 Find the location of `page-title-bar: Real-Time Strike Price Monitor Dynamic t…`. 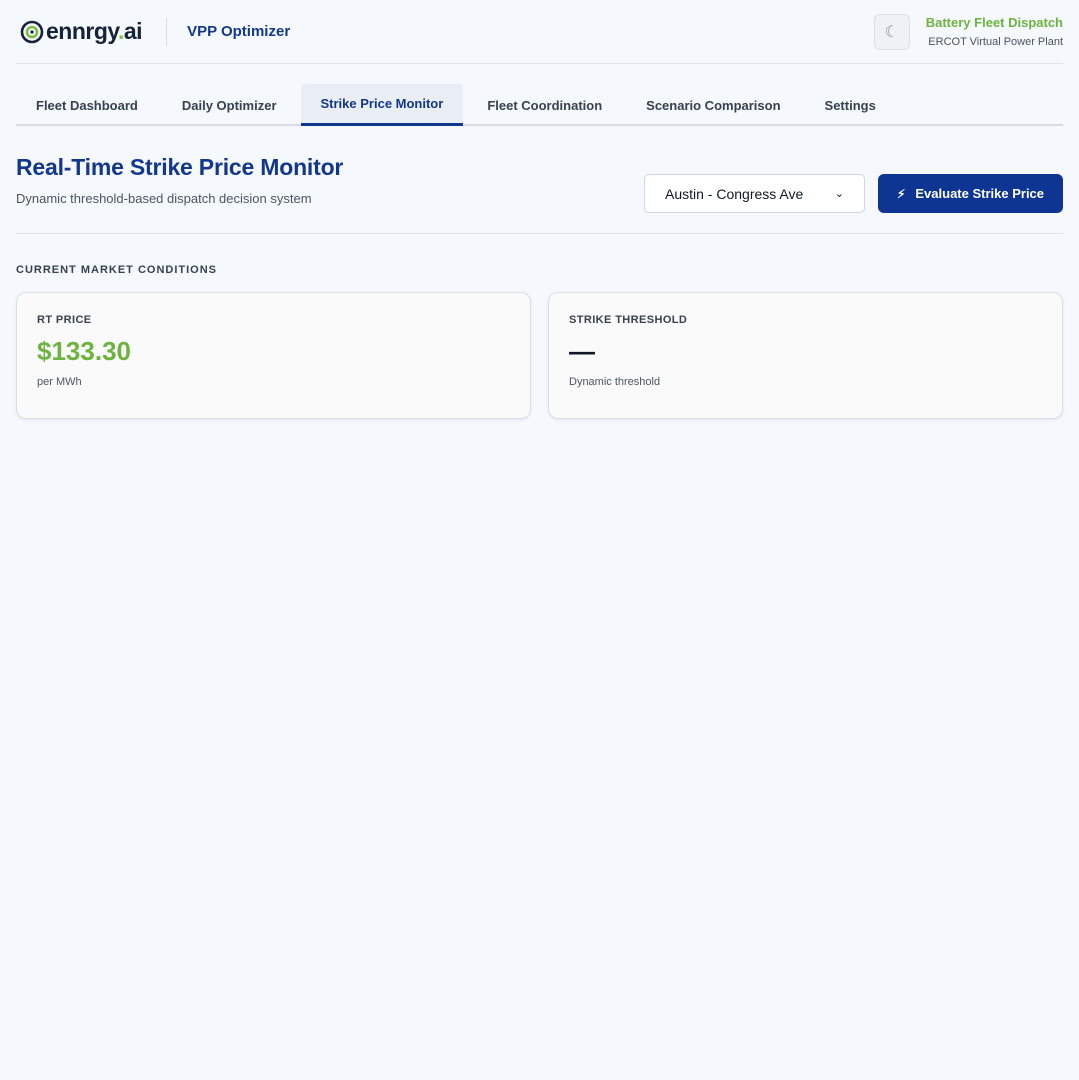

page-title-bar: Real-Time Strike Price Monitor Dynamic t… is located at coordinates (539, 180).